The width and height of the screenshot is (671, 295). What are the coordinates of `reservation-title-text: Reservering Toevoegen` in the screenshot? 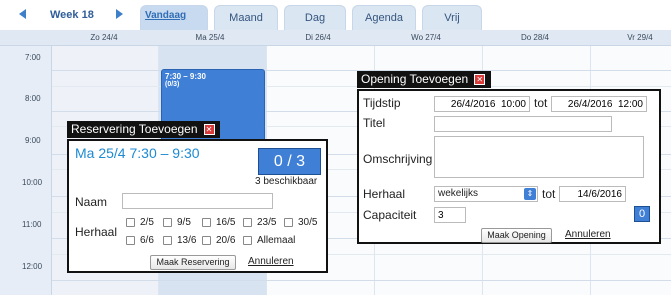 It's located at (134, 129).